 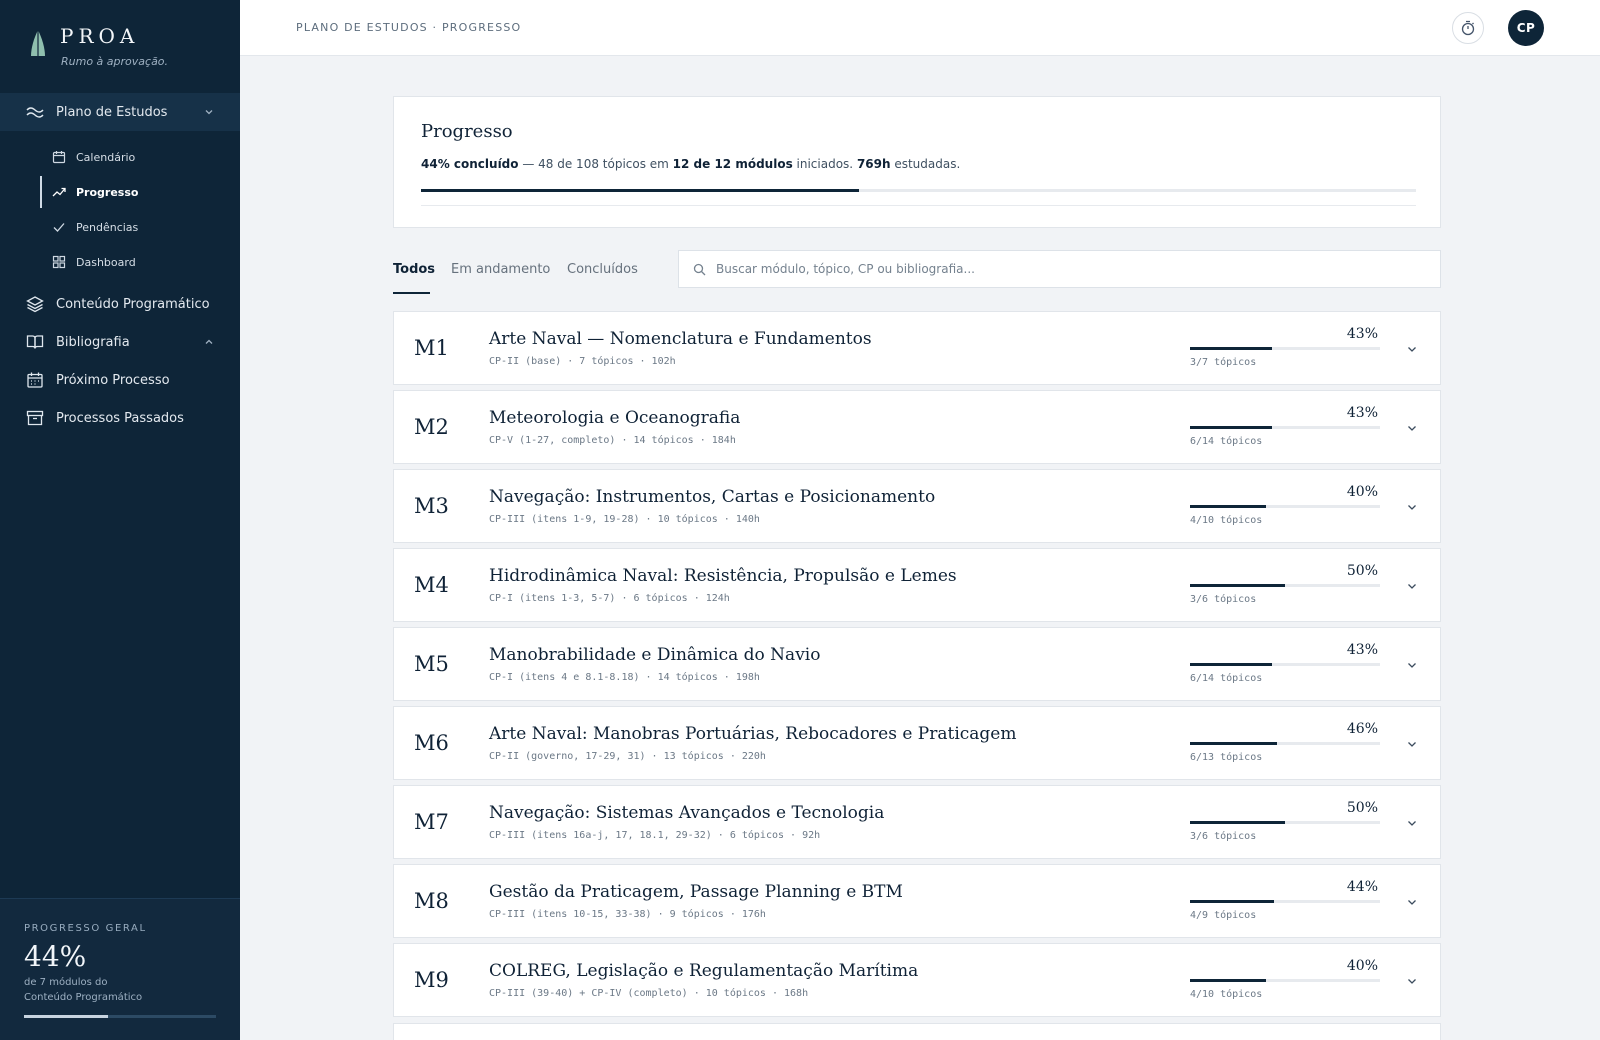 I want to click on overall-progress-fill, so click(x=66, y=1016).